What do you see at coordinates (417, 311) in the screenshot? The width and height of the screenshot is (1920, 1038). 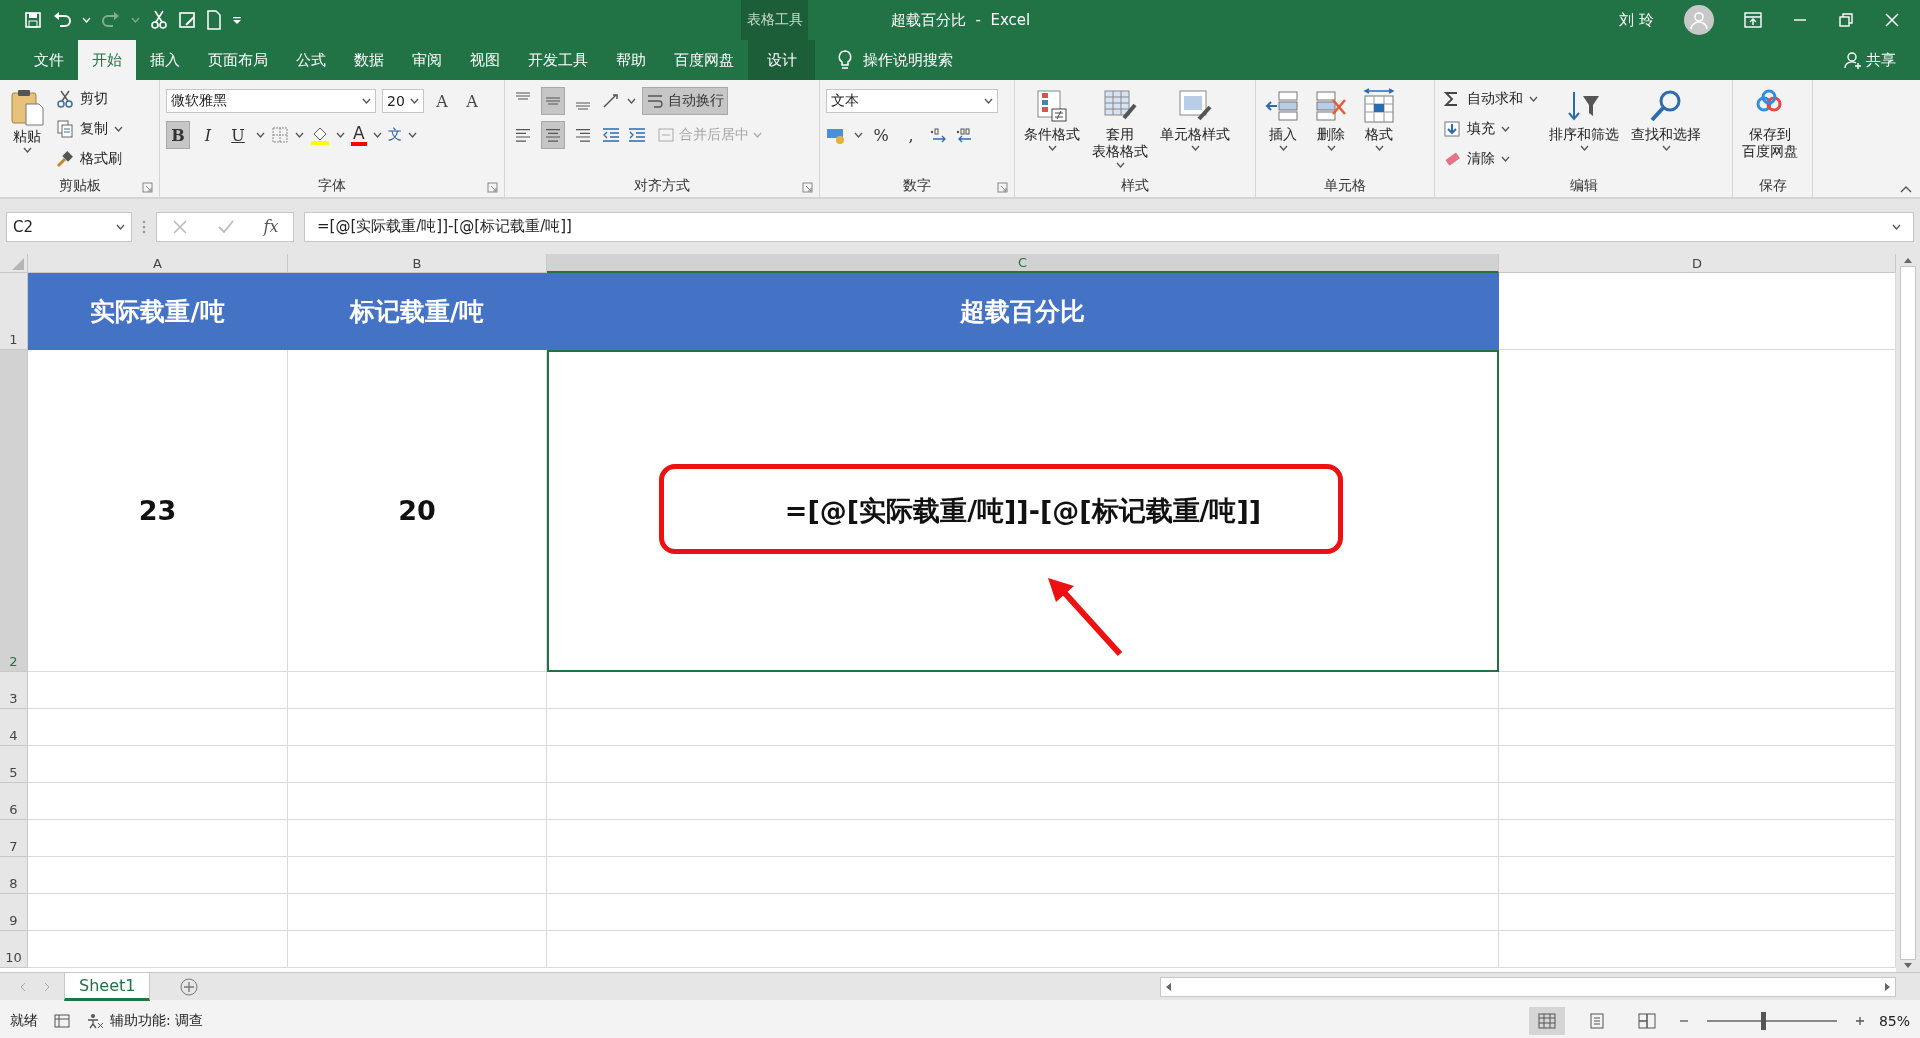 I see `table-header-cell: 标记载重/吨` at bounding box center [417, 311].